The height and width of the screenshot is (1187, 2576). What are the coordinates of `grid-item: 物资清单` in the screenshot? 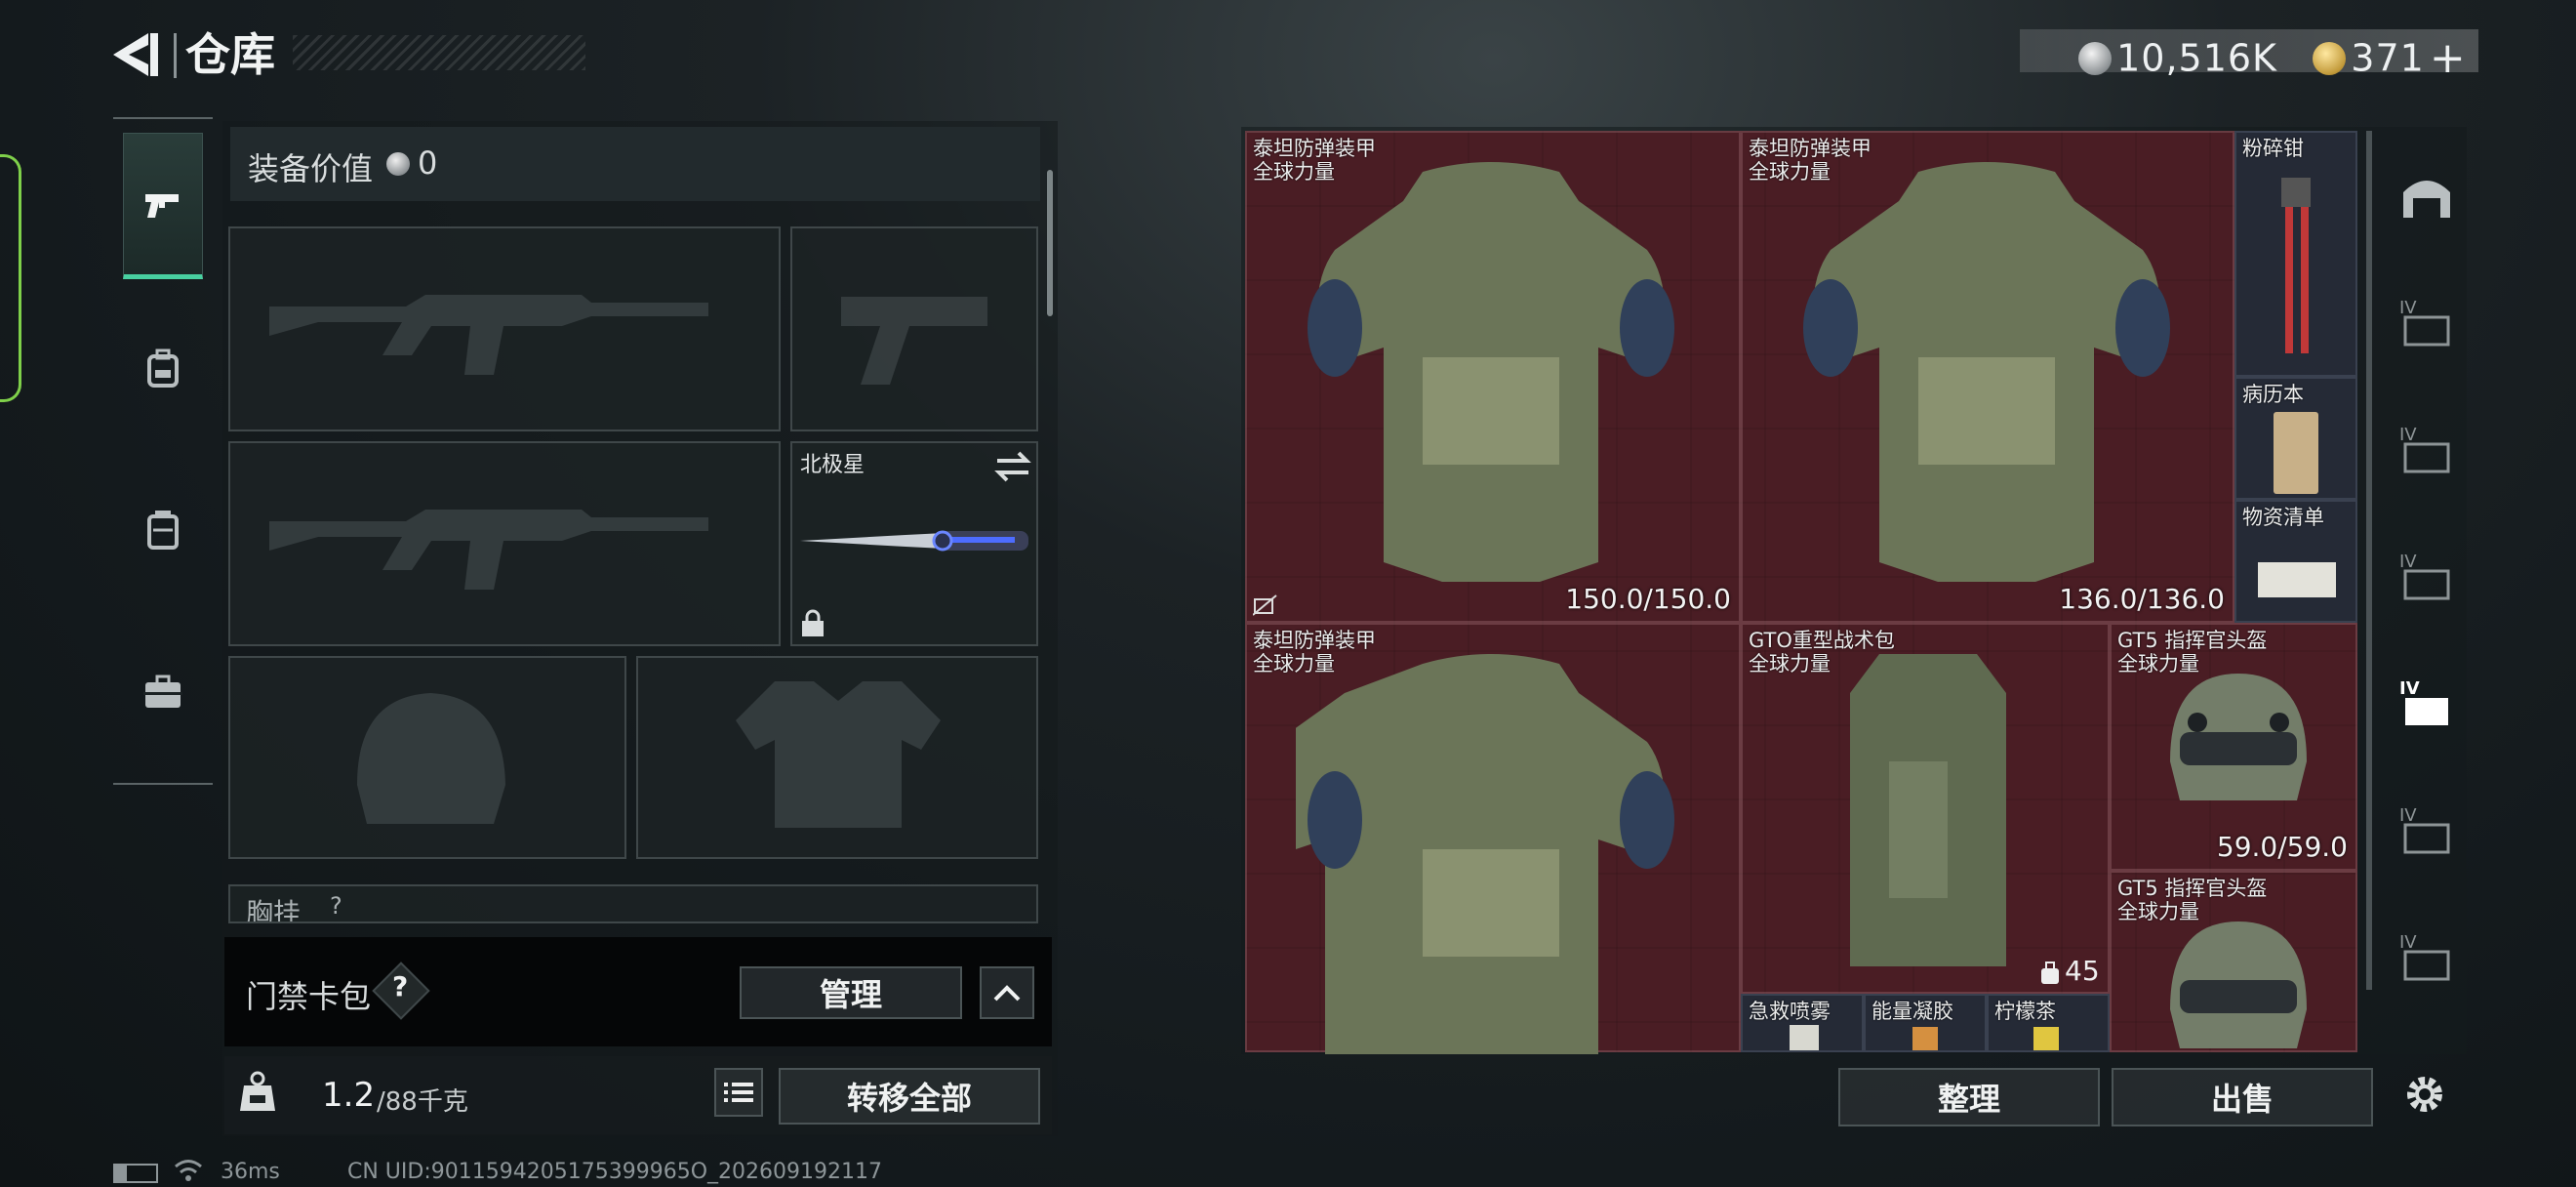 It's located at (2295, 561).